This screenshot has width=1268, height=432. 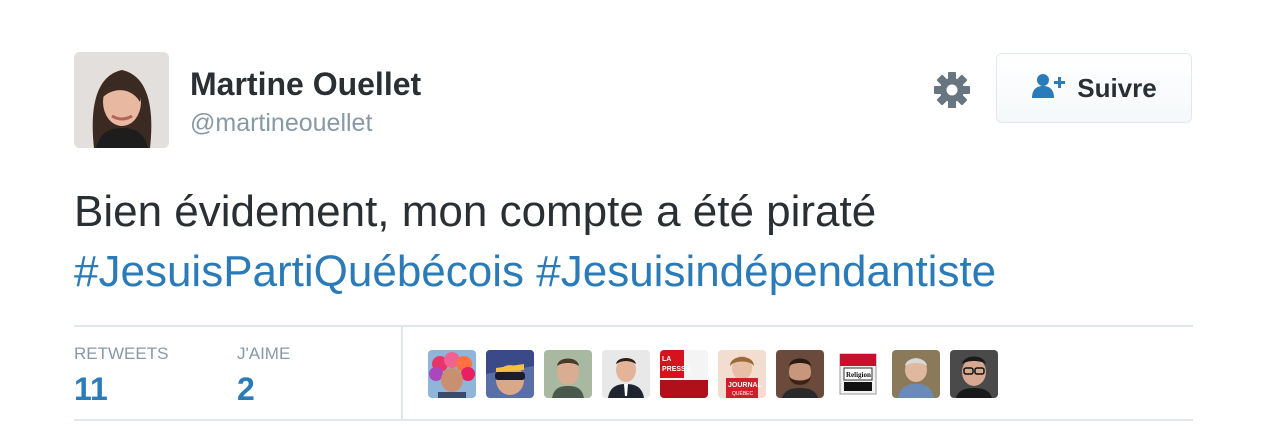 I want to click on svg-text: PRESSE, so click(x=676, y=369).